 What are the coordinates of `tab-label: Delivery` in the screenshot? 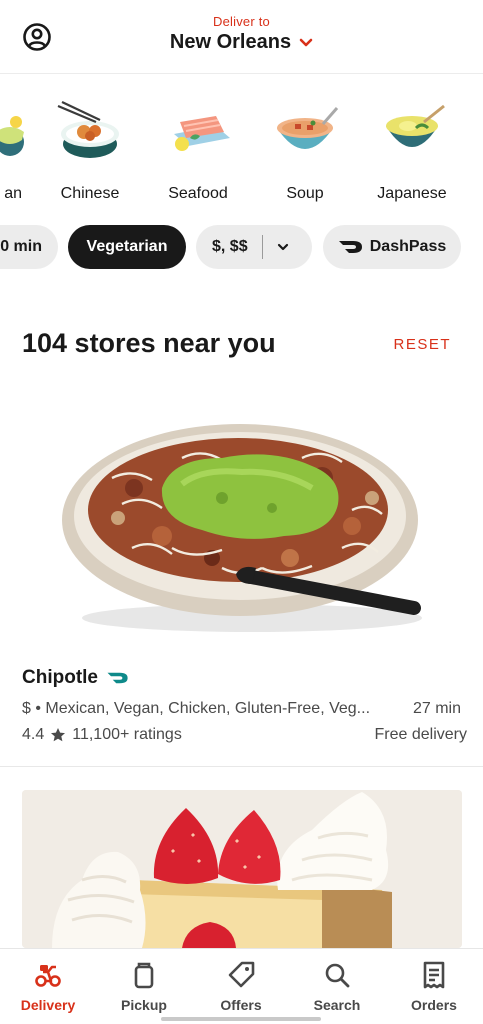 It's located at (48, 1005).